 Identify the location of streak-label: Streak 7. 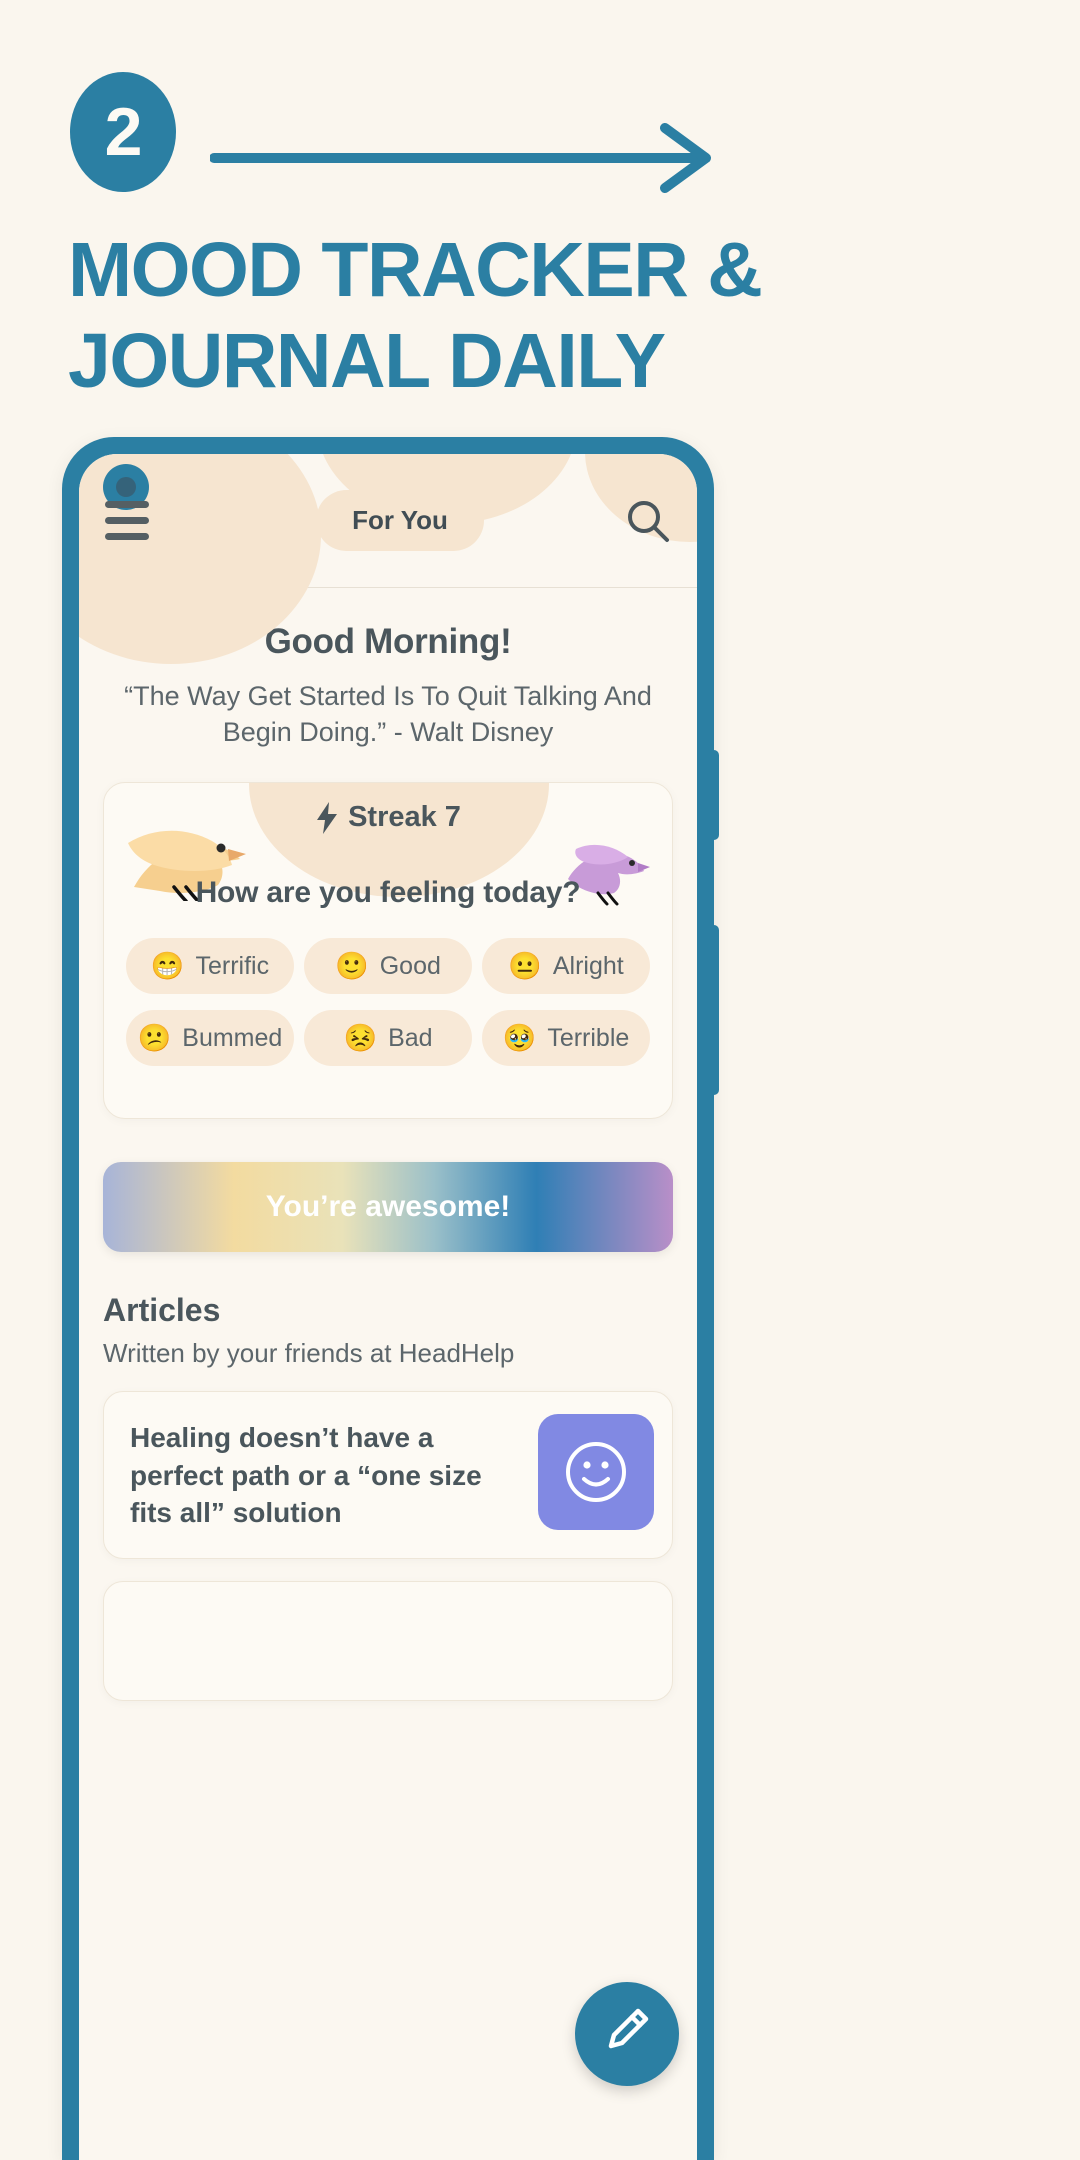
(404, 817).